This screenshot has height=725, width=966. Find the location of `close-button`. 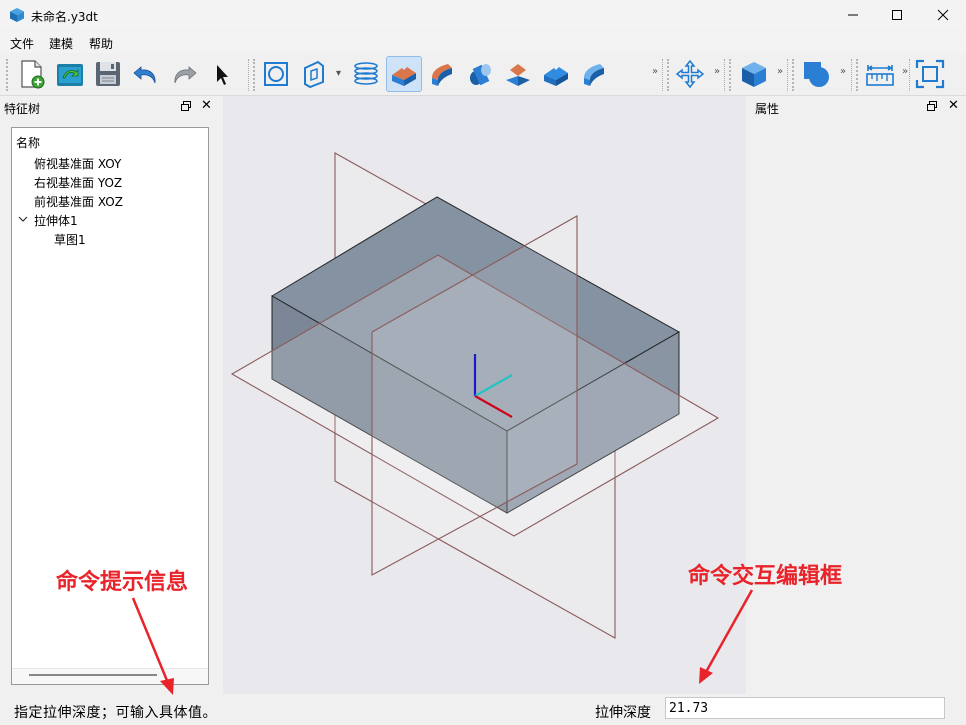

close-button is located at coordinates (943, 15).